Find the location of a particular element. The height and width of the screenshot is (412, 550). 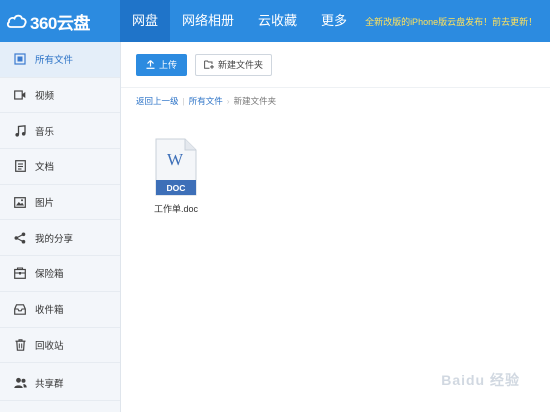

sidebar-item-my-shares: 我的分享 is located at coordinates (60, 238).